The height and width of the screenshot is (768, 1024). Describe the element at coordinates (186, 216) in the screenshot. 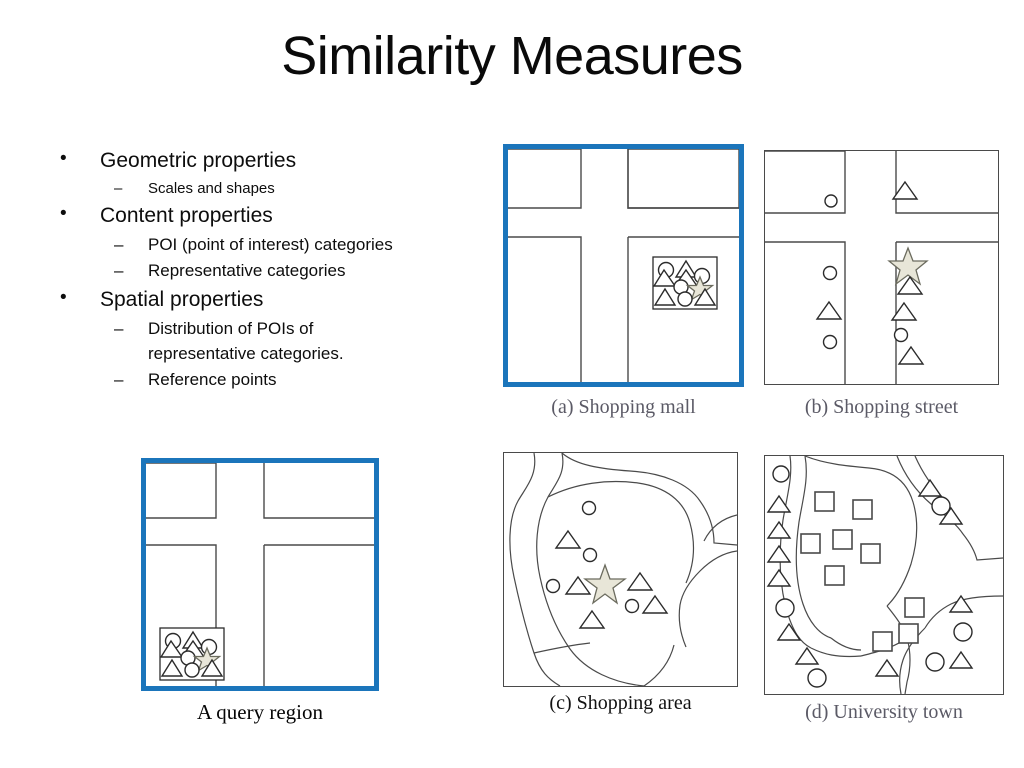

I see `list-item-label: Content properties` at that location.